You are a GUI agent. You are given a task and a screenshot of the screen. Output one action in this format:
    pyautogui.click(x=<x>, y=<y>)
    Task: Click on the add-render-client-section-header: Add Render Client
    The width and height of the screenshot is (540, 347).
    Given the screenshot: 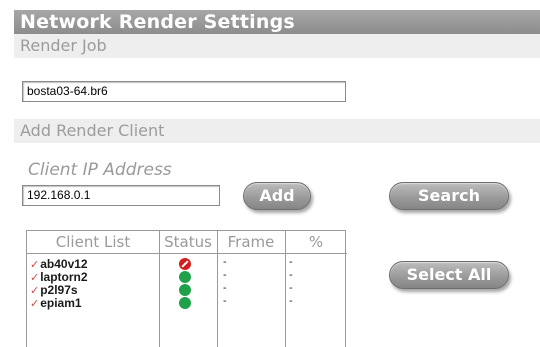 What is the action you would take?
    pyautogui.click(x=277, y=131)
    